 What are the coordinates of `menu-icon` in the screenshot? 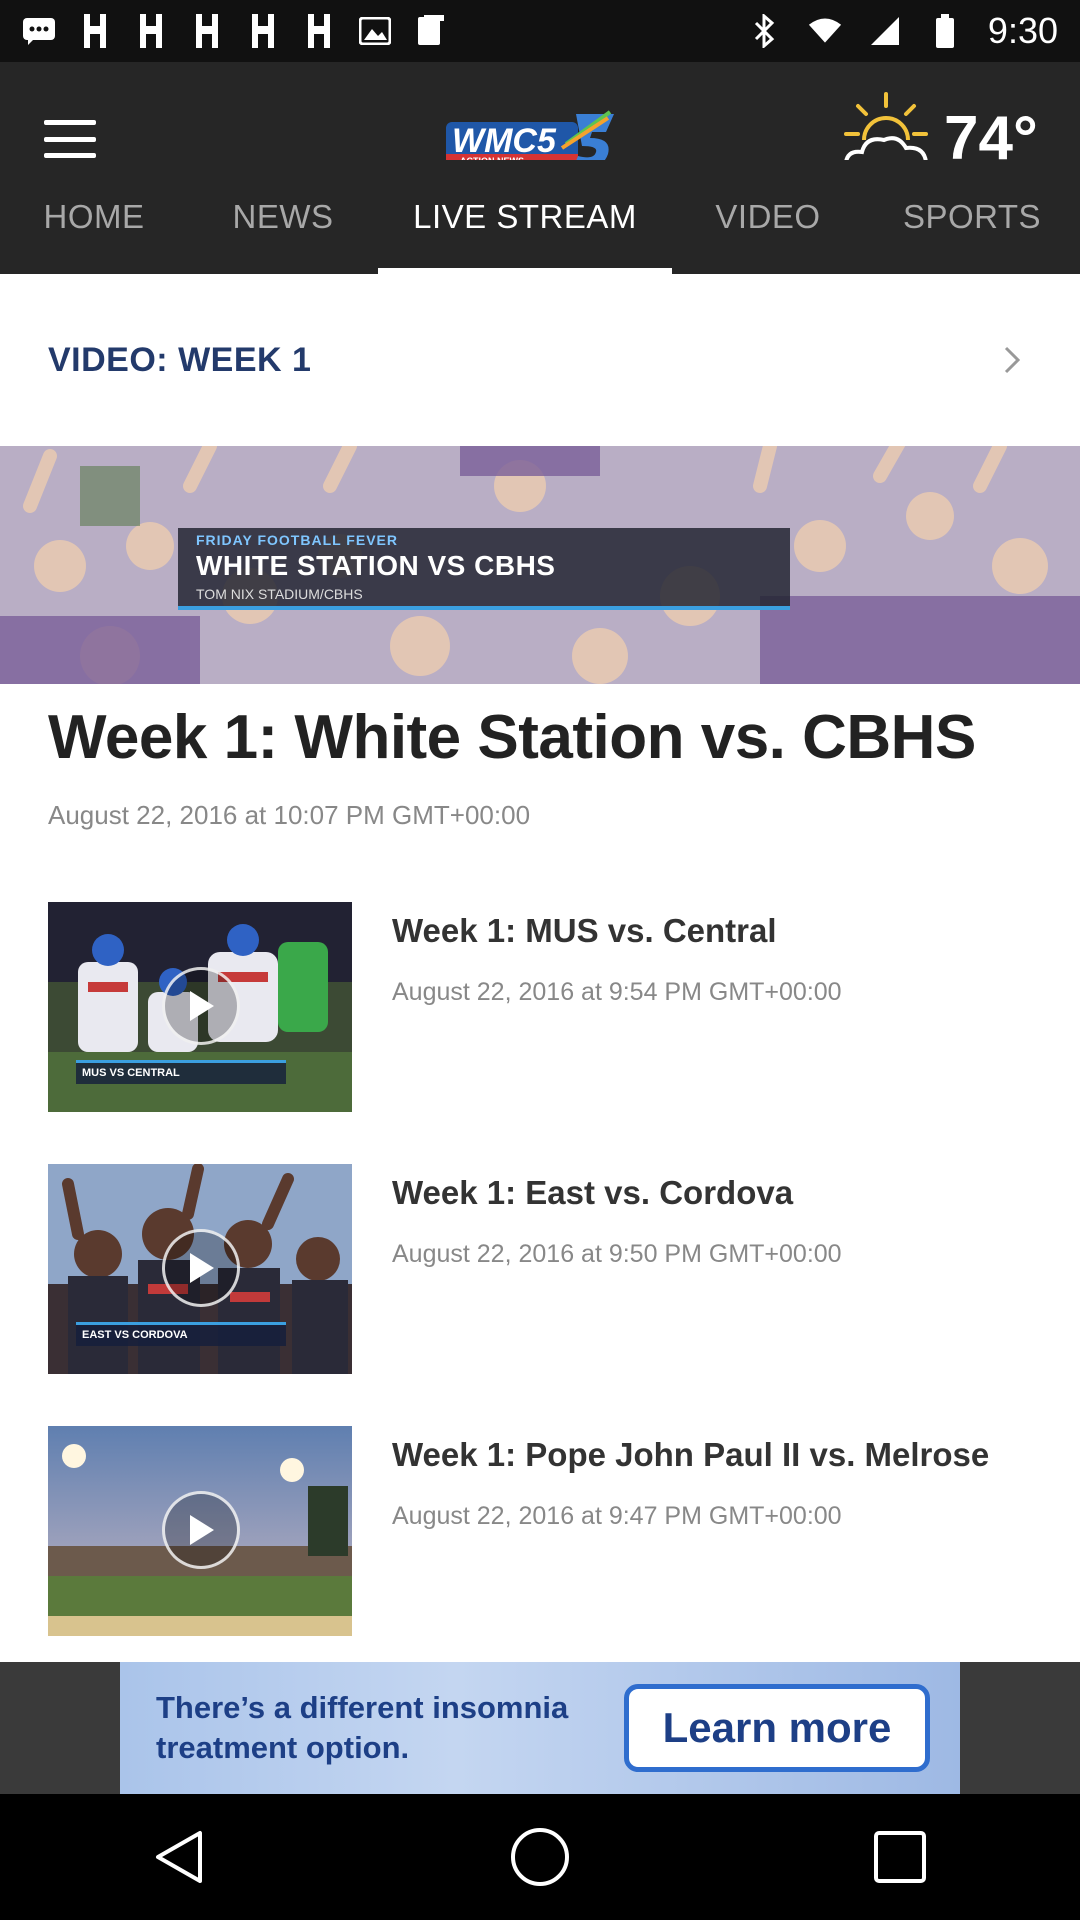 It's located at (70, 139).